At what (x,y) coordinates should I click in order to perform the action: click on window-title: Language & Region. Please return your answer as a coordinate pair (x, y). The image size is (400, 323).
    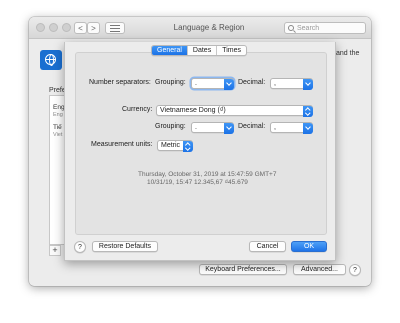
    Looking at the image, I should click on (209, 27).